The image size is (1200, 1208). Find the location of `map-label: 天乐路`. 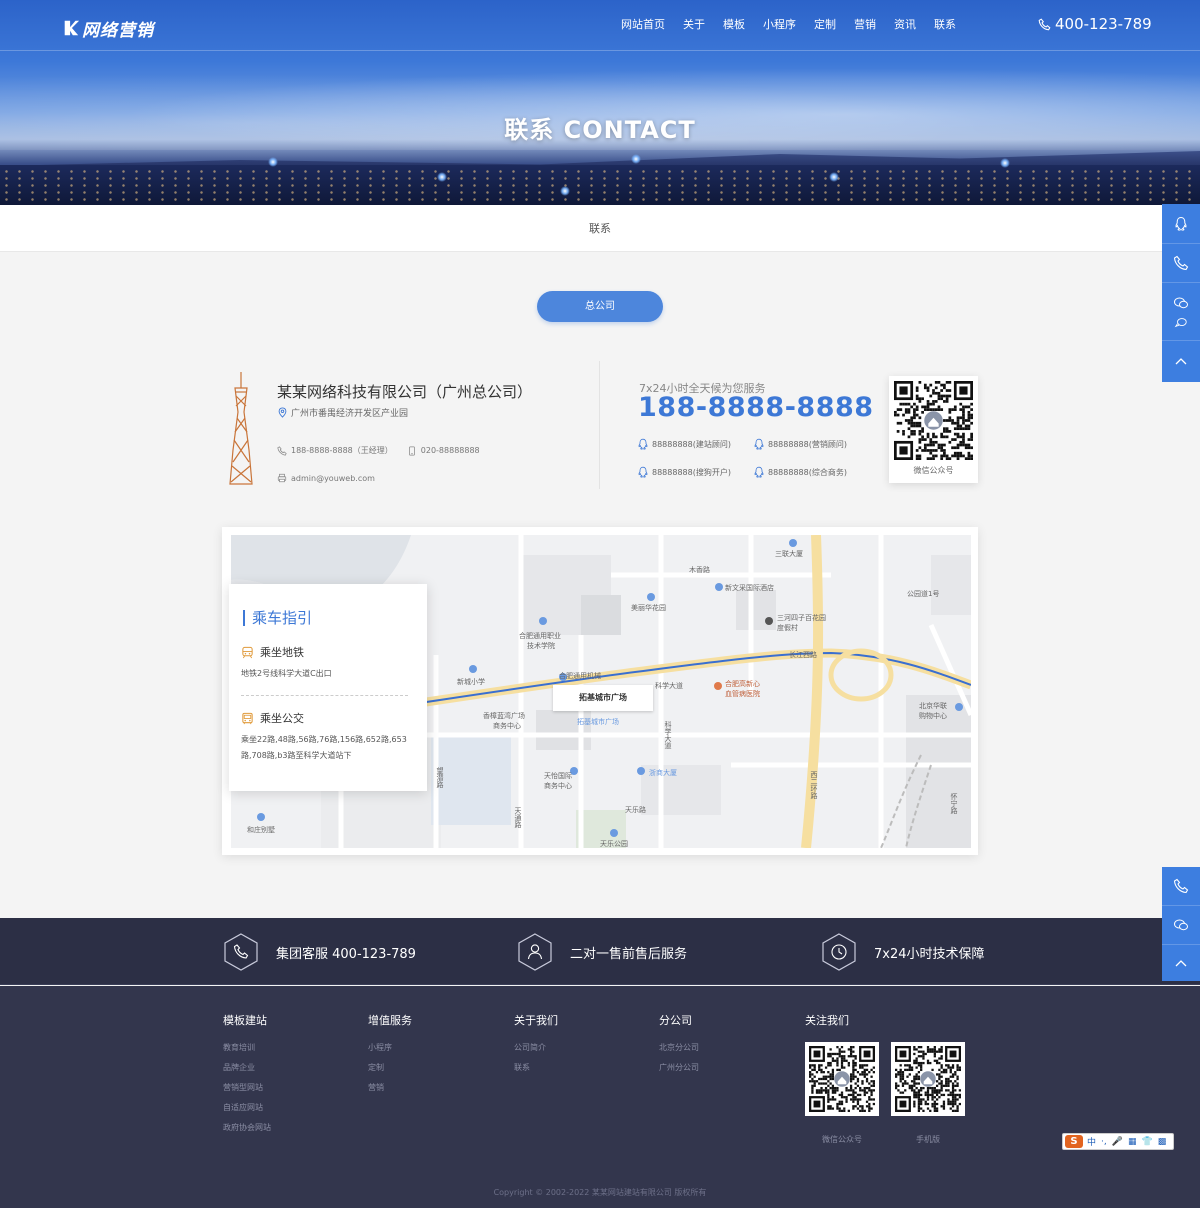

map-label: 天乐路 is located at coordinates (635, 810).